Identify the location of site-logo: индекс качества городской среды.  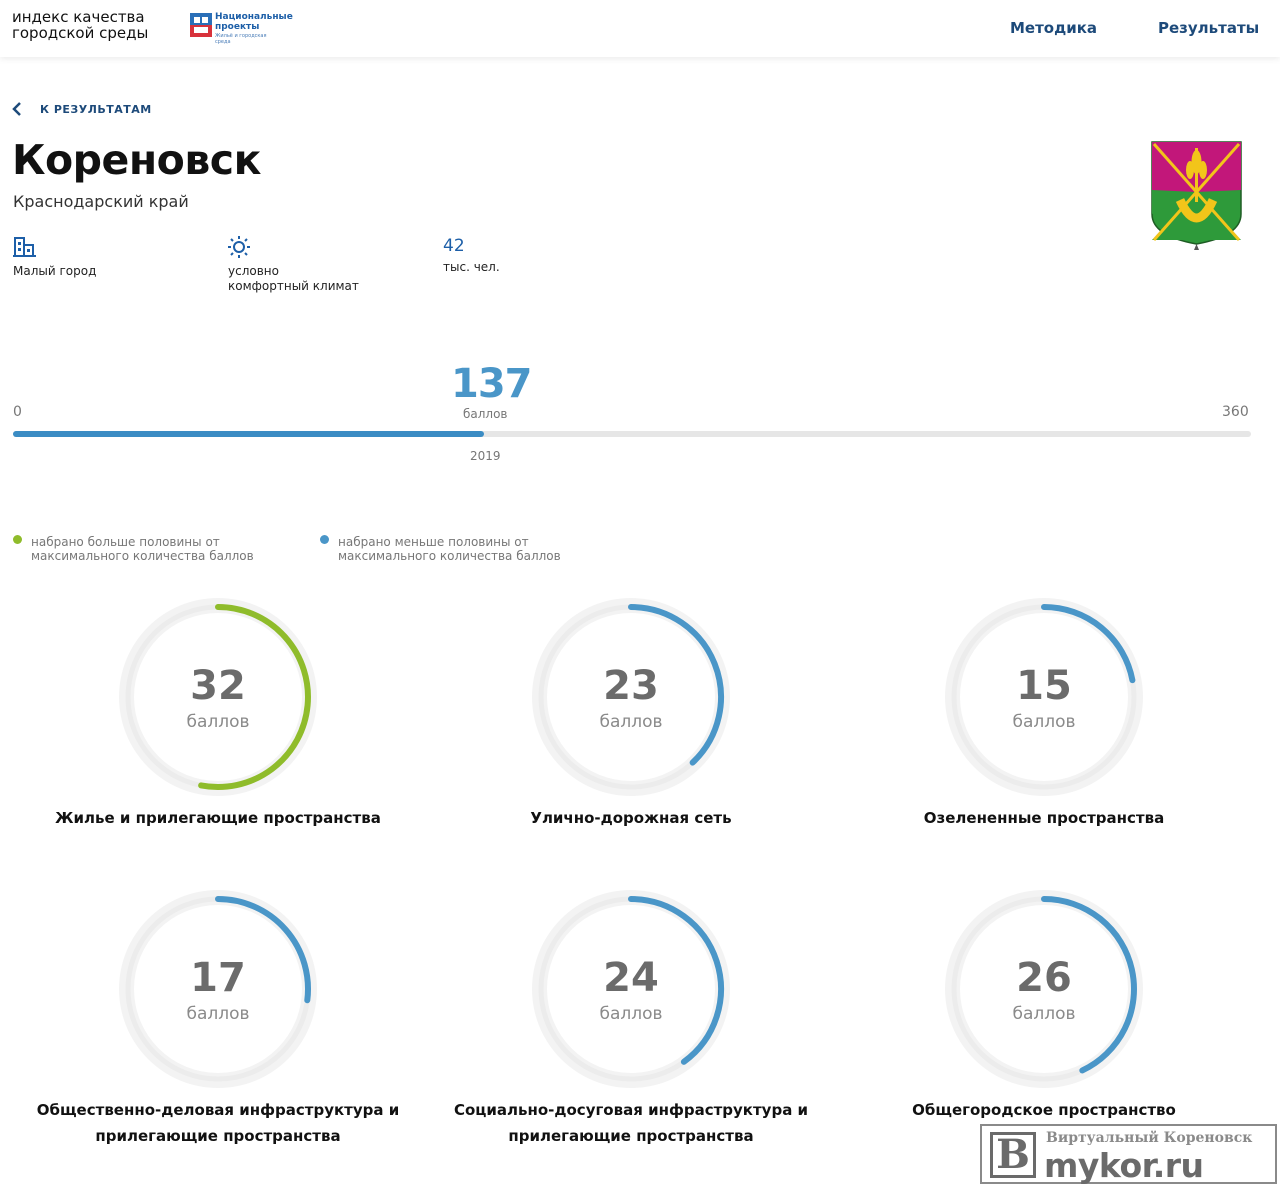
(80, 25).